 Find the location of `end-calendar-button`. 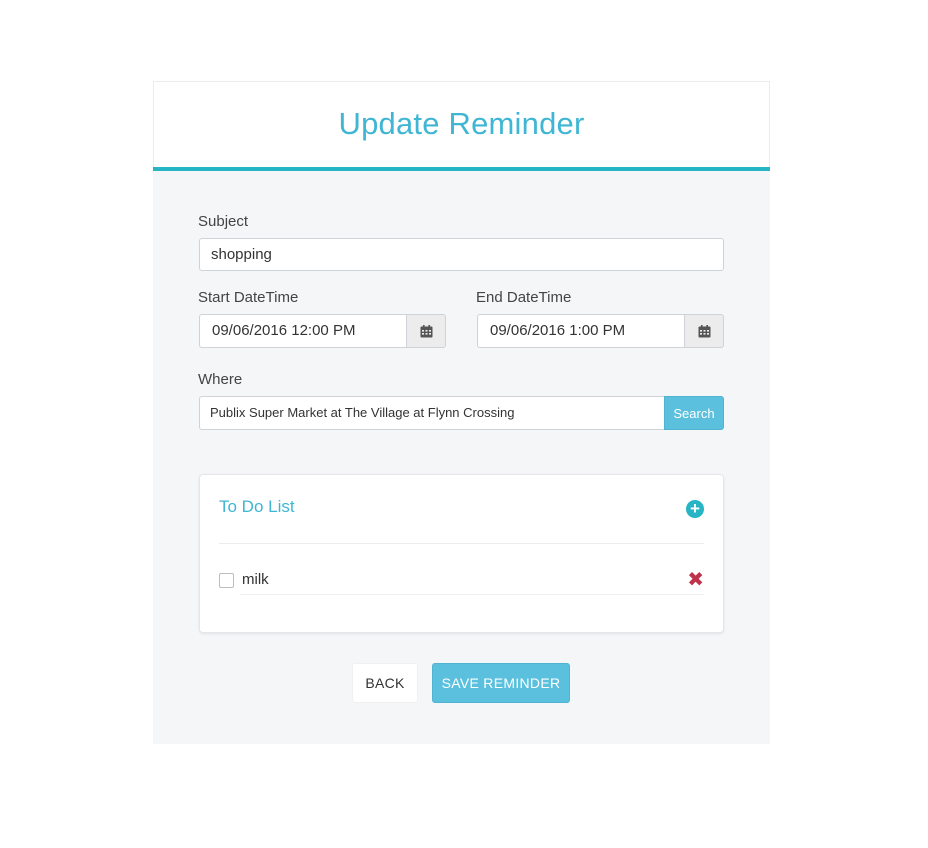

end-calendar-button is located at coordinates (704, 331).